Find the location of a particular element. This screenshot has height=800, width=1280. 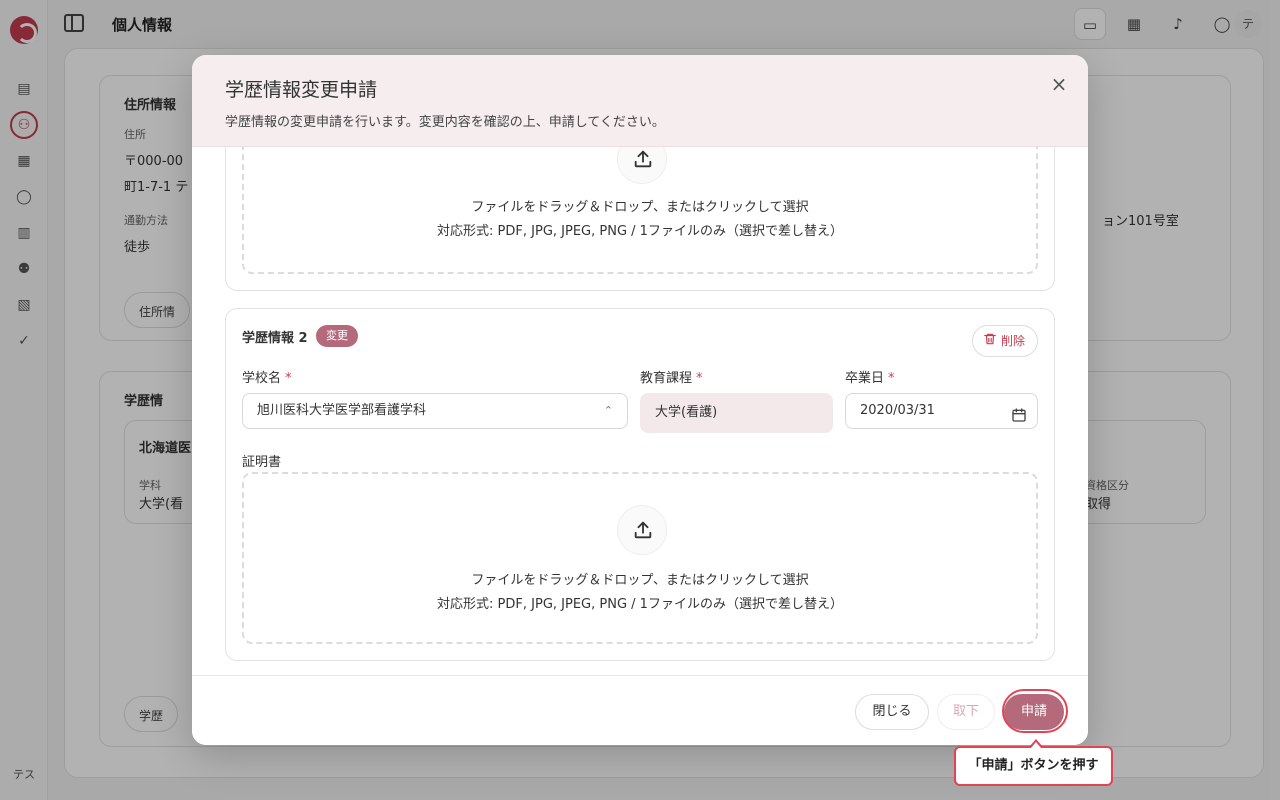

school-select: 旭川医科大学医学部看護学科 ⌃ is located at coordinates (435, 411).